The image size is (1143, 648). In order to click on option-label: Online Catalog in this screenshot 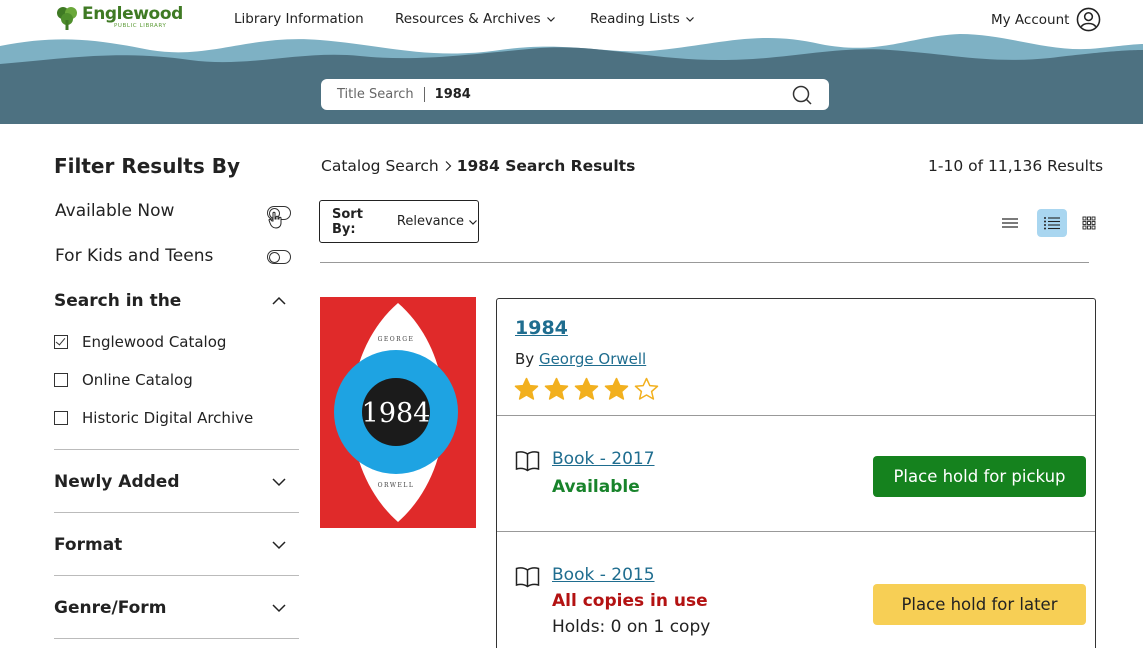, I will do `click(137, 380)`.